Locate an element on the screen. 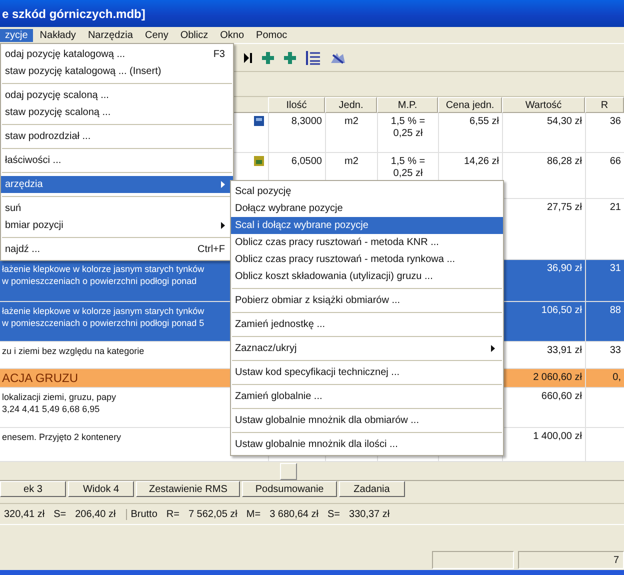 This screenshot has width=624, height=575. table-cell: m2 is located at coordinates (351, 132).